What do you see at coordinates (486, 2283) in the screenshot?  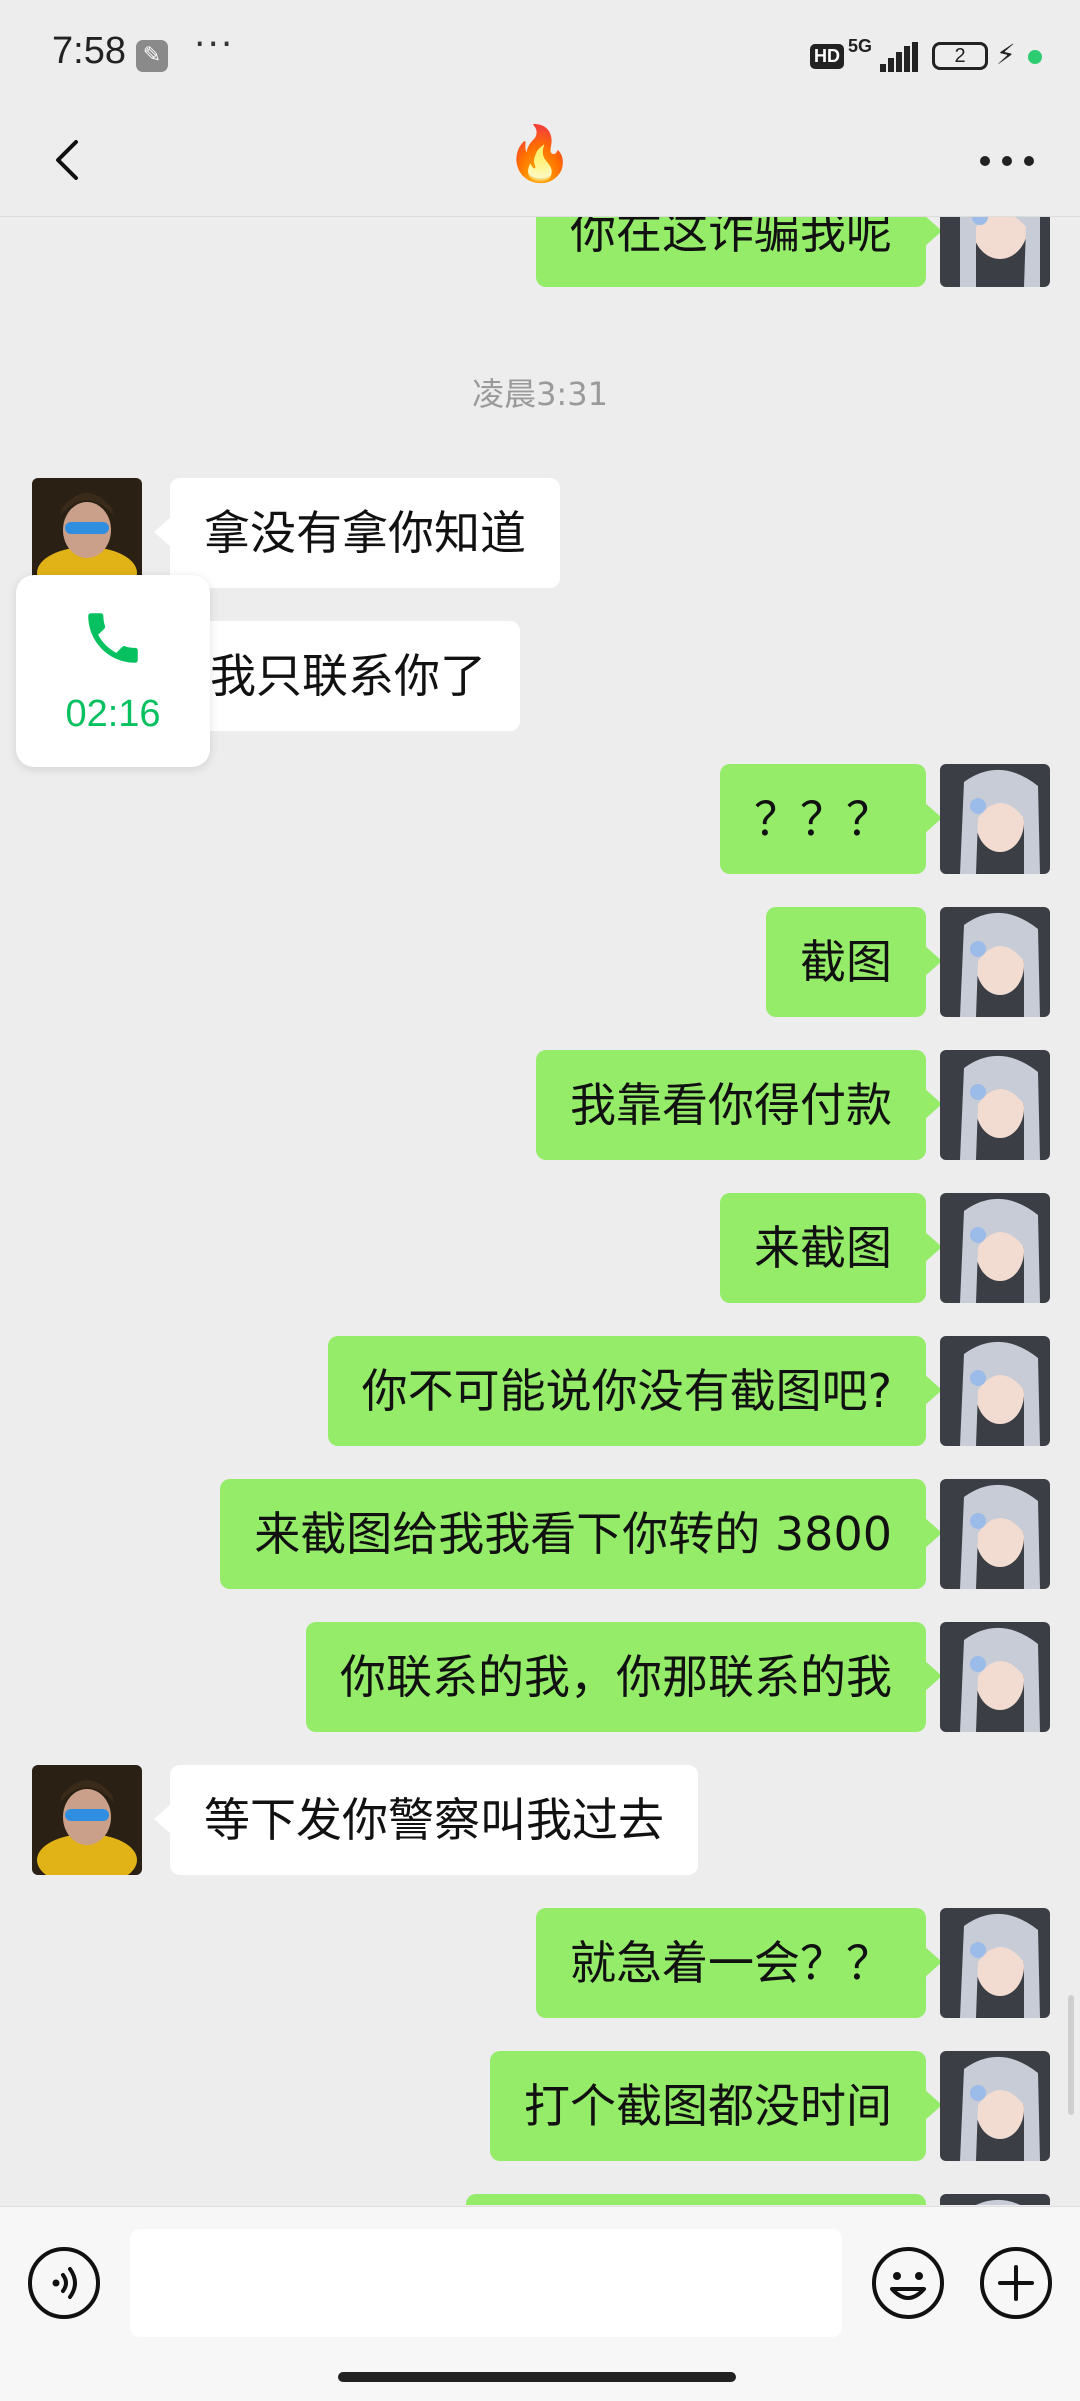 I see `message-input` at bounding box center [486, 2283].